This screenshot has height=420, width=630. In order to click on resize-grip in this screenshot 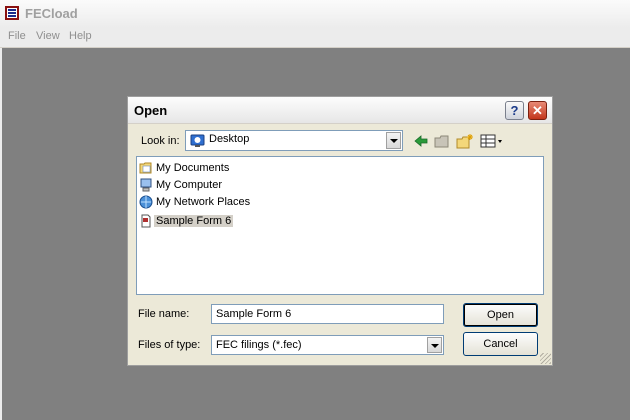, I will do `click(545, 358)`.